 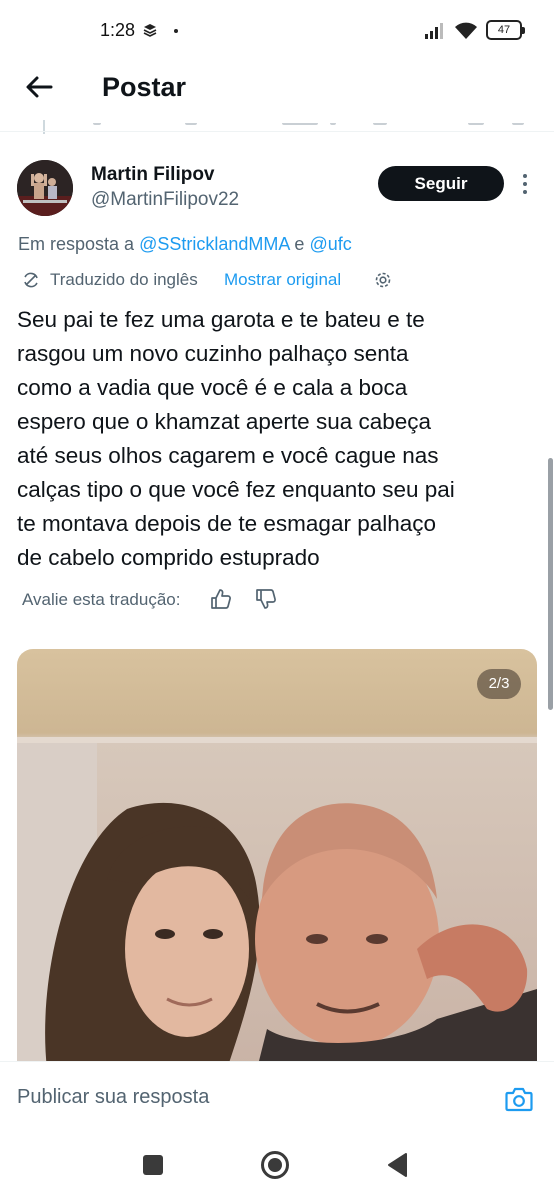 I want to click on author-handle: @MartinFilipov22, so click(x=165, y=200).